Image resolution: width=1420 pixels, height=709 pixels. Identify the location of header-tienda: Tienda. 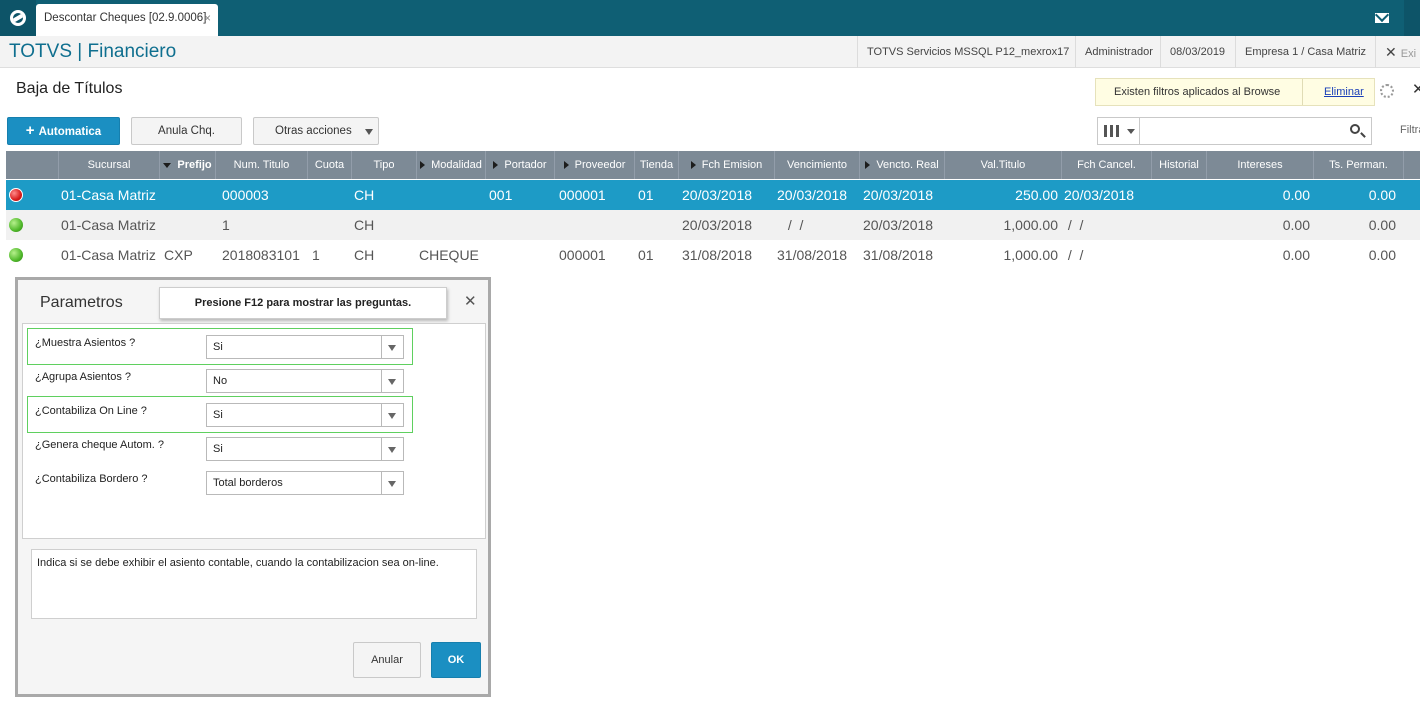
(657, 165).